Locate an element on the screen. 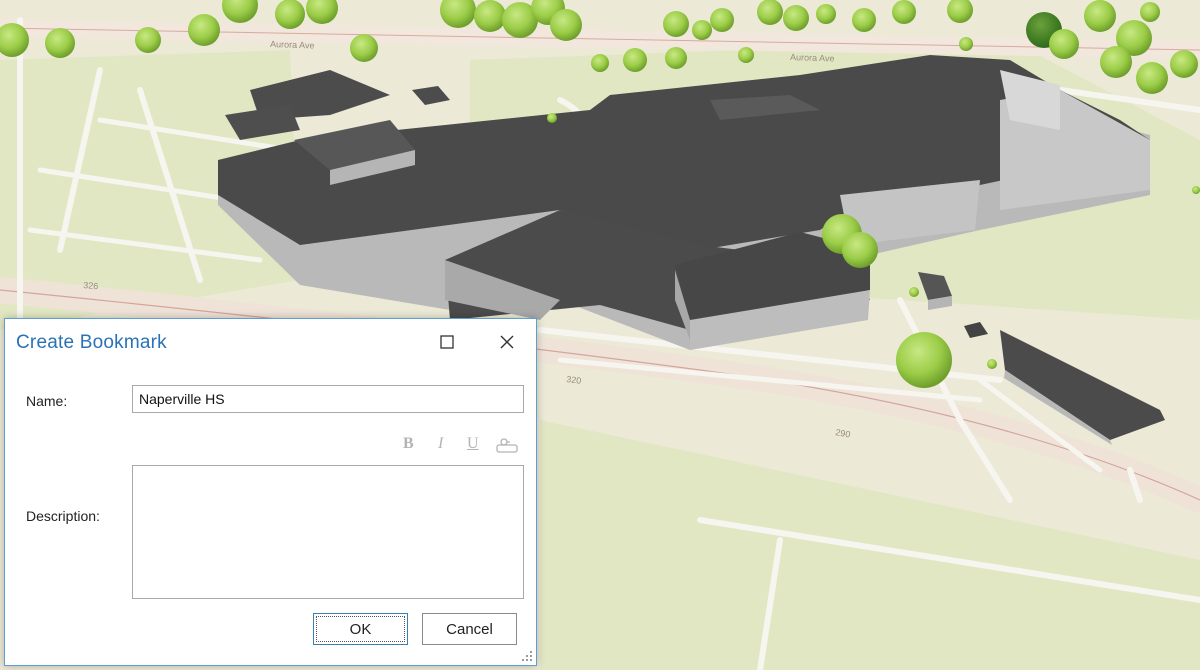 The height and width of the screenshot is (670, 1200). close-icon is located at coordinates (507, 342).